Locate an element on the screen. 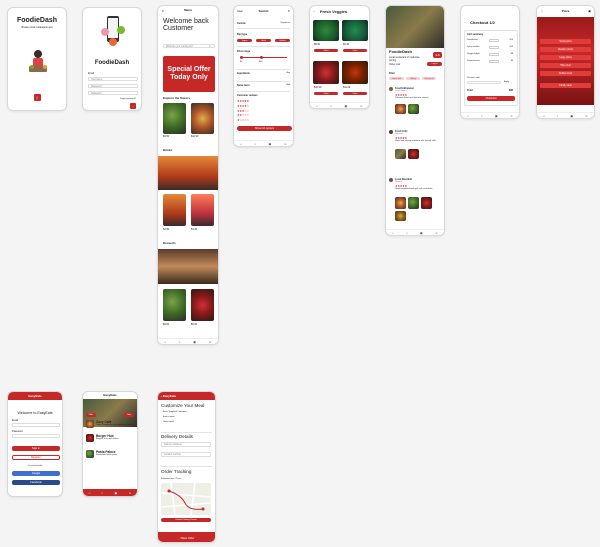  search-icon: ⌕ is located at coordinates (210, 46).